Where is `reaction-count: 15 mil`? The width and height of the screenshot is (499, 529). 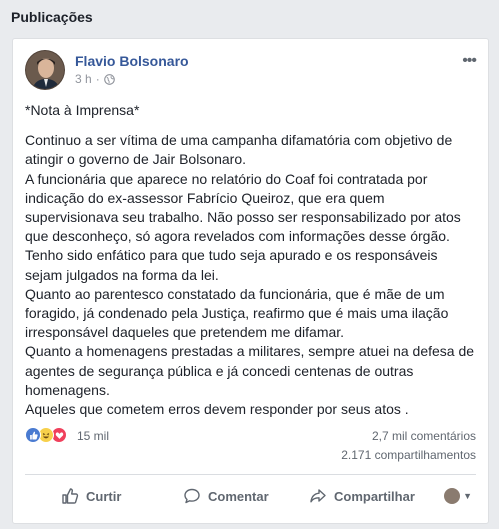
reaction-count: 15 mil is located at coordinates (93, 436).